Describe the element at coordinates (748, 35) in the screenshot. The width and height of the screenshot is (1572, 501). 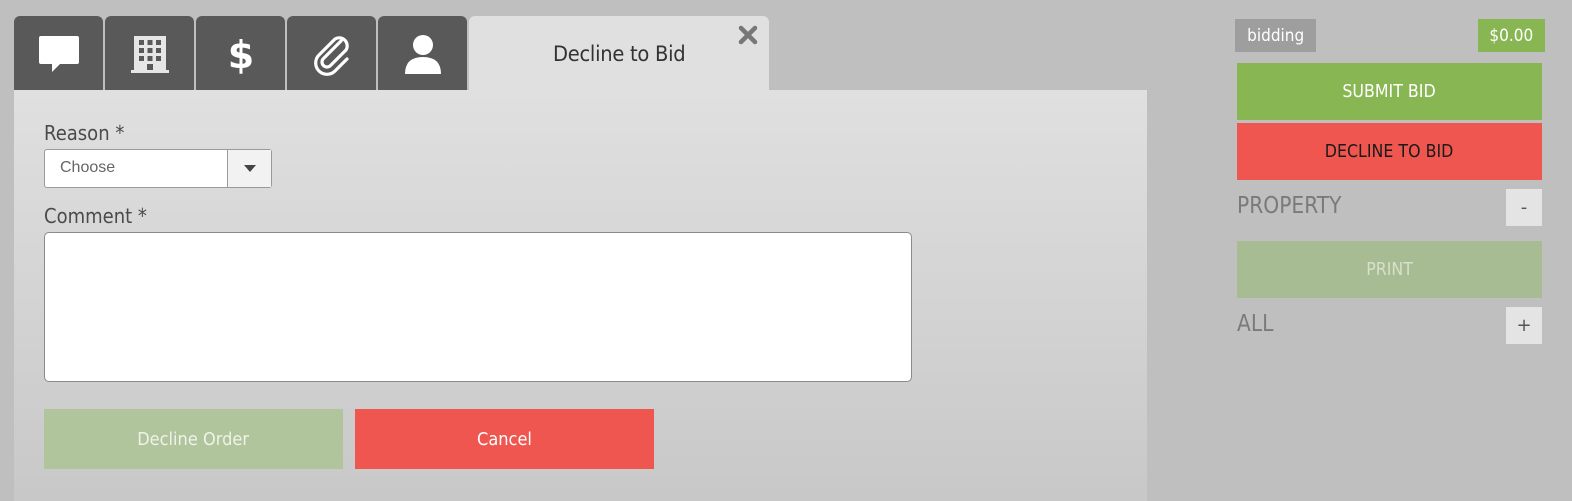
I see `close-icon` at that location.